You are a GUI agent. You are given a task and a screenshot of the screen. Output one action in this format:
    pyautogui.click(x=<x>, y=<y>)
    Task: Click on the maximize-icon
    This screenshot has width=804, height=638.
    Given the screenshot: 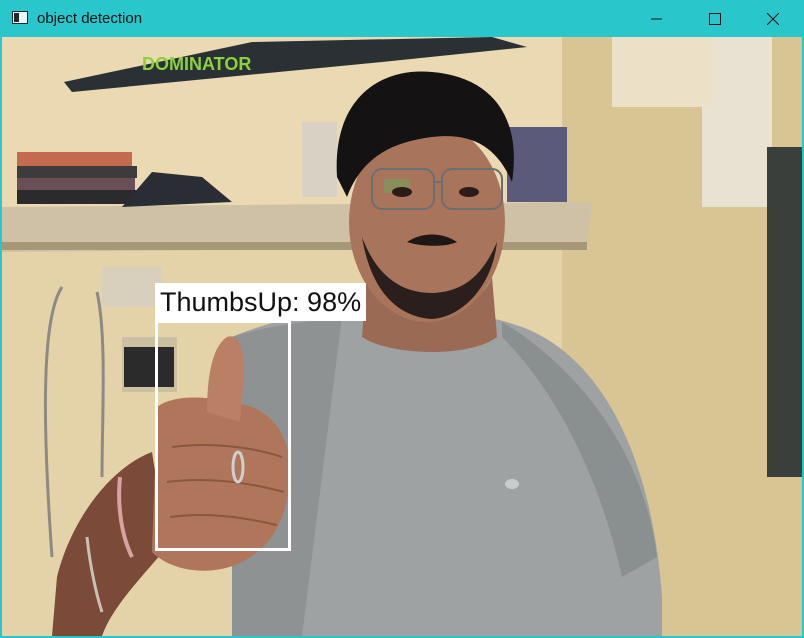 What is the action you would take?
    pyautogui.click(x=715, y=18)
    